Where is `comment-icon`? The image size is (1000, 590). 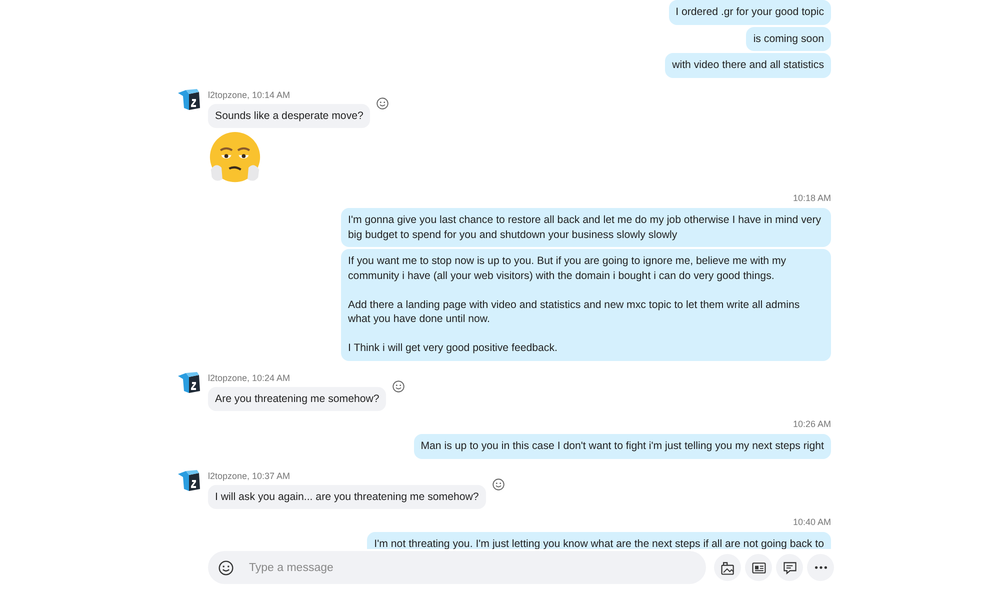
comment-icon is located at coordinates (790, 568).